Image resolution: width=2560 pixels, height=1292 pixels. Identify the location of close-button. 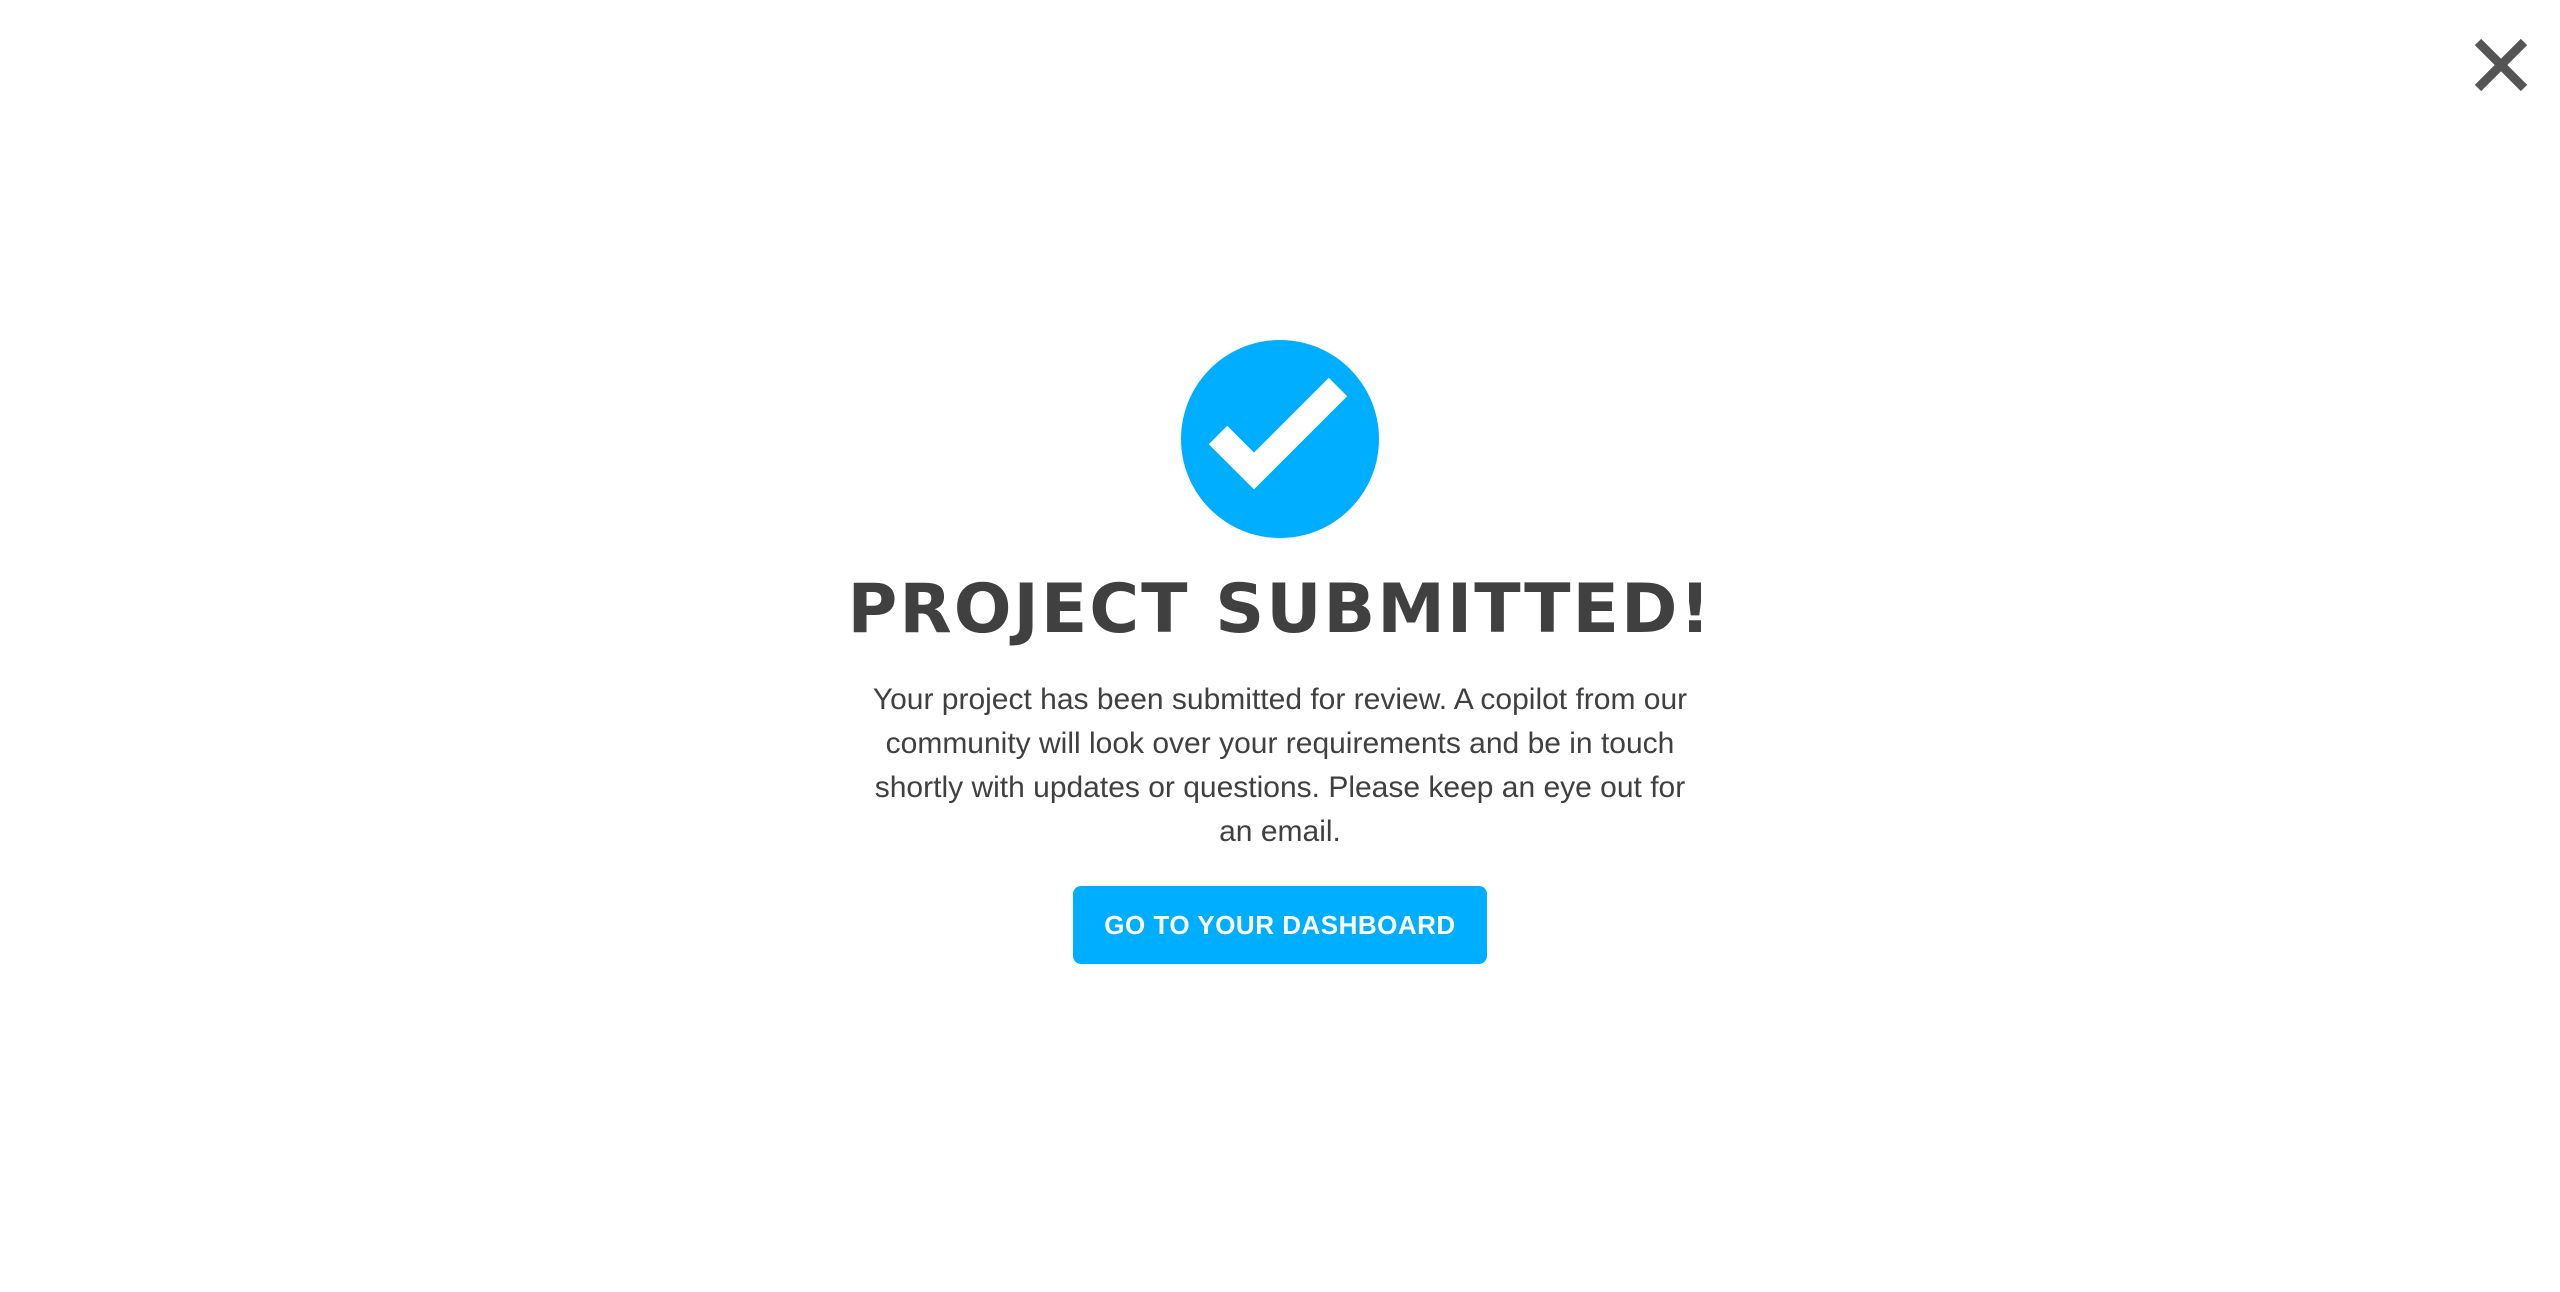
(2501, 65).